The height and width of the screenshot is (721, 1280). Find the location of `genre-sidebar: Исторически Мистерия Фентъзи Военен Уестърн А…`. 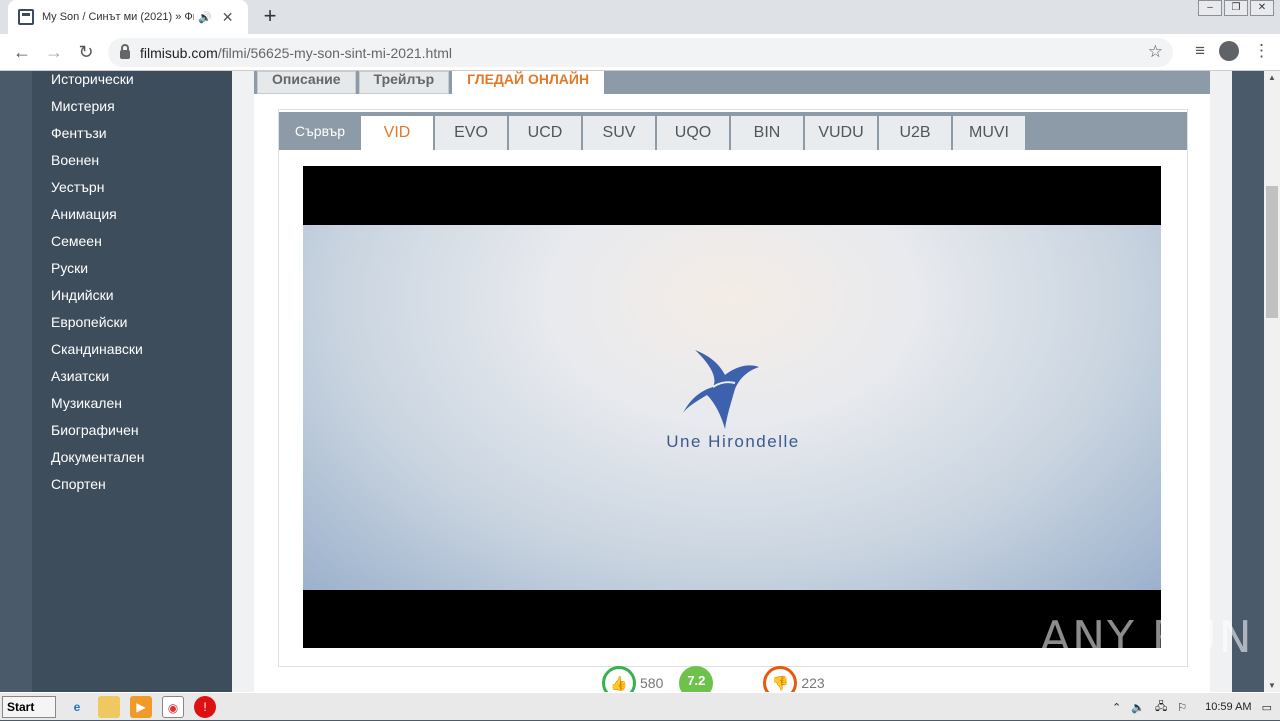

genre-sidebar: Исторически Мистерия Фентъзи Военен Уестърн А… is located at coordinates (132, 381).